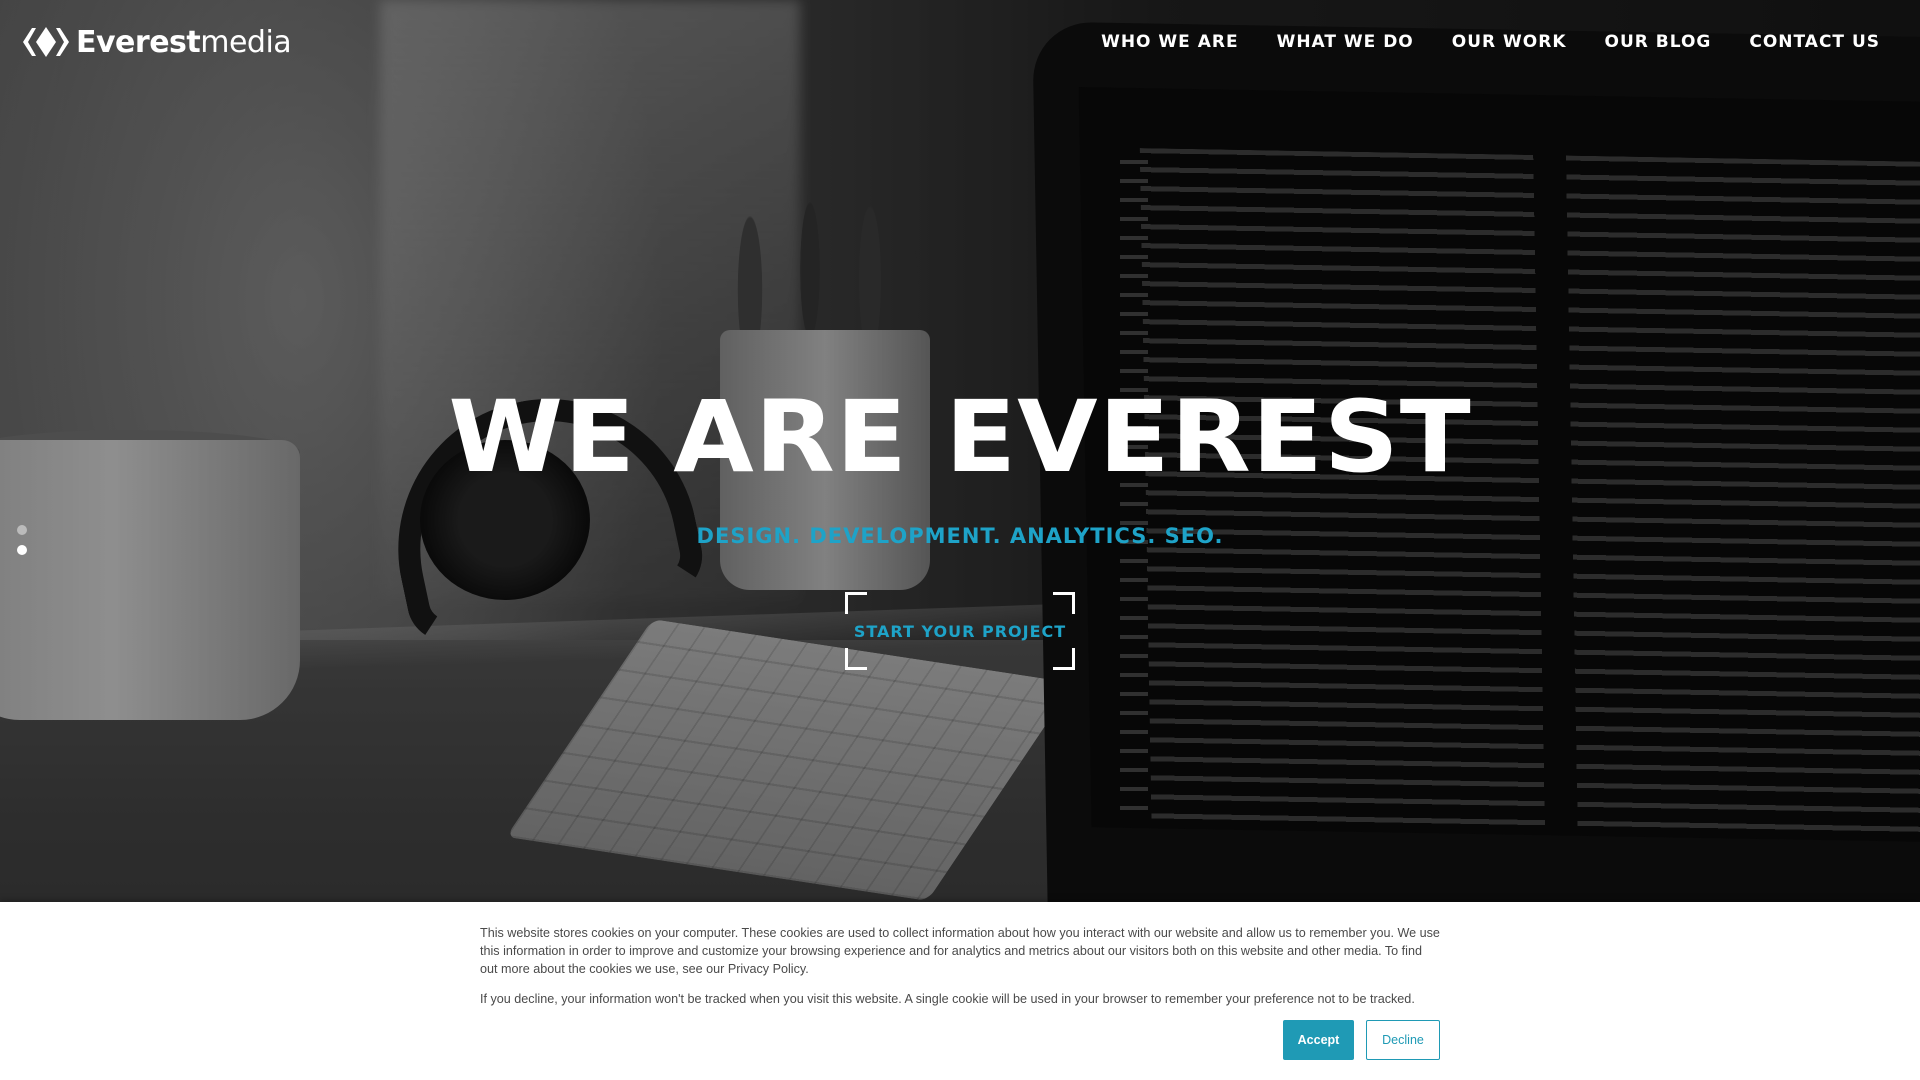 The width and height of the screenshot is (1920, 1080). What do you see at coordinates (960, 536) in the screenshot?
I see `hero-subtitle: DESIGN. DEVELOPMENT. ANALYTICS. SEO.` at bounding box center [960, 536].